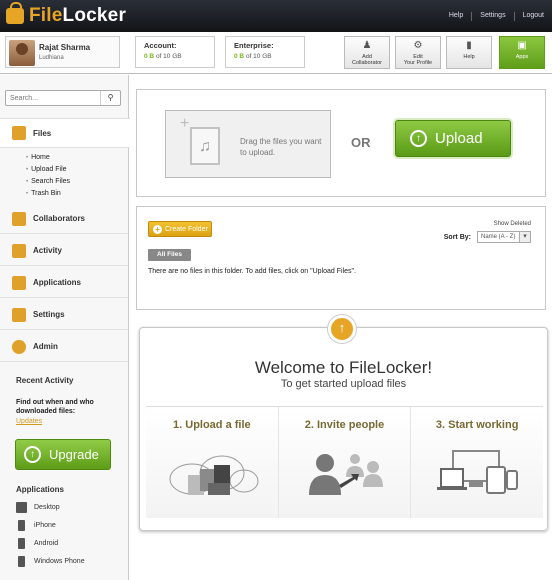 This screenshot has width=552, height=580. What do you see at coordinates (19, 346) in the screenshot?
I see `admin-gear-icon` at bounding box center [19, 346].